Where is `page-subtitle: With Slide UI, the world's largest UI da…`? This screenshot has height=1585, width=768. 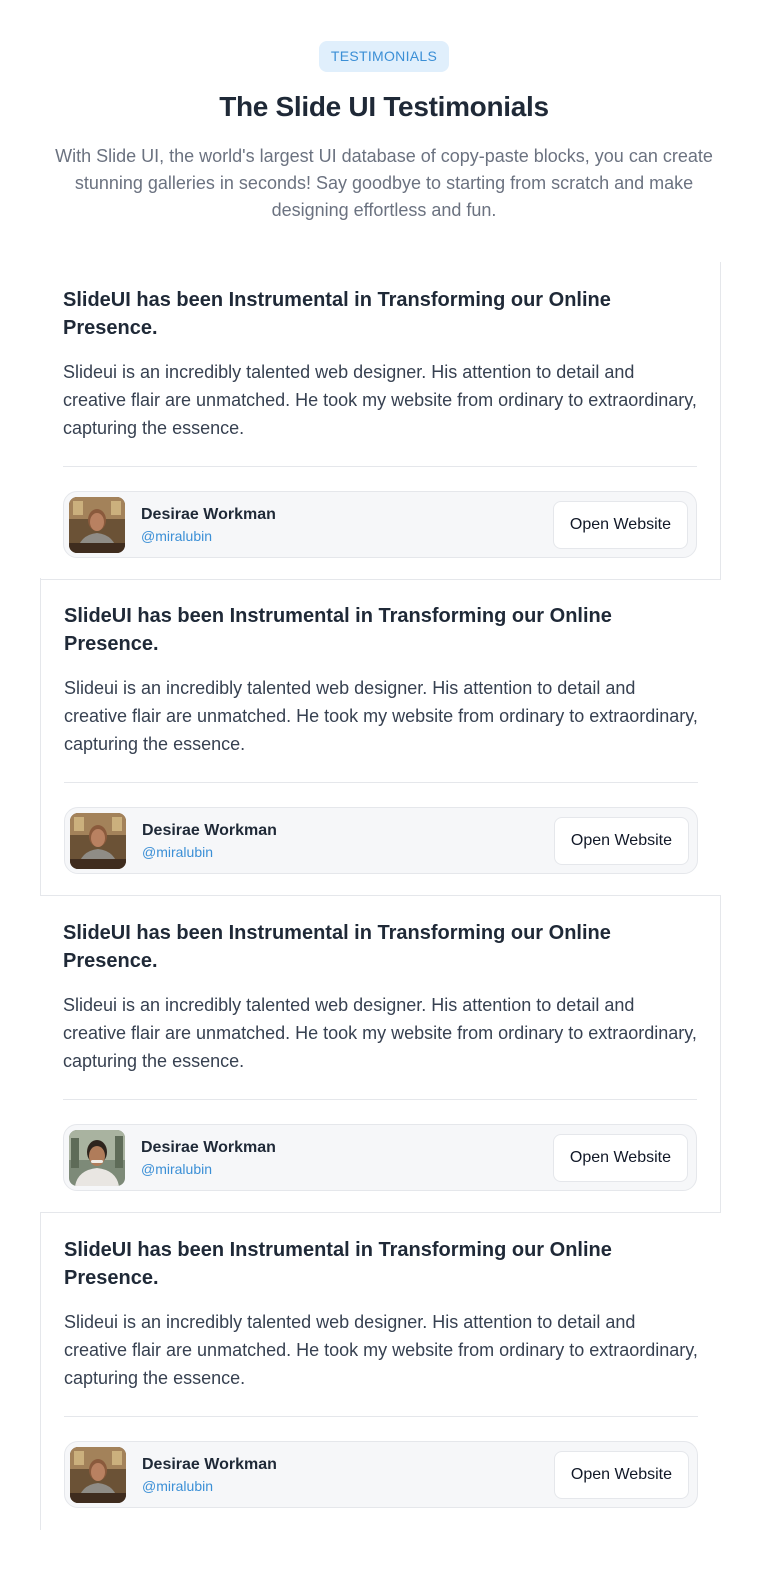 page-subtitle: With Slide UI, the world's largest UI da… is located at coordinates (384, 183).